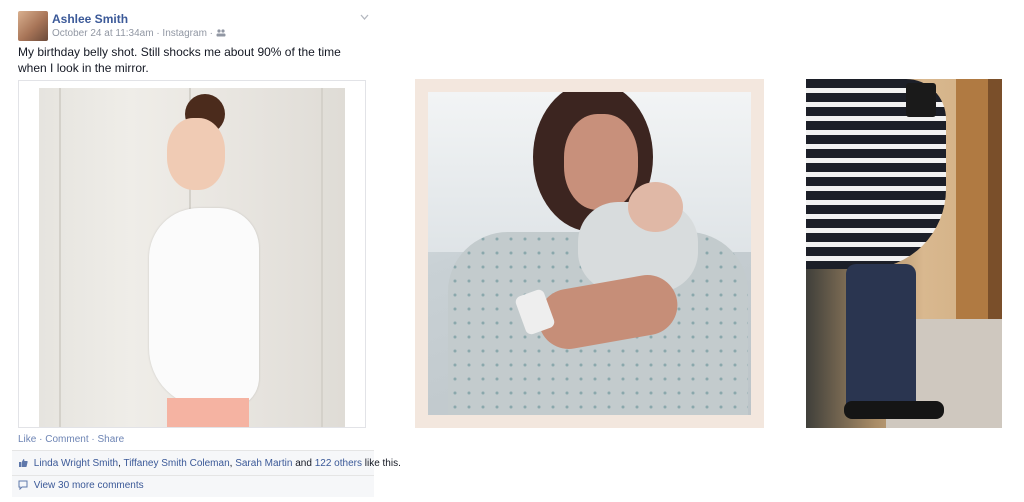 Image resolution: width=1024 pixels, height=502 pixels. What do you see at coordinates (27, 439) in the screenshot?
I see `like-link: Like` at bounding box center [27, 439].